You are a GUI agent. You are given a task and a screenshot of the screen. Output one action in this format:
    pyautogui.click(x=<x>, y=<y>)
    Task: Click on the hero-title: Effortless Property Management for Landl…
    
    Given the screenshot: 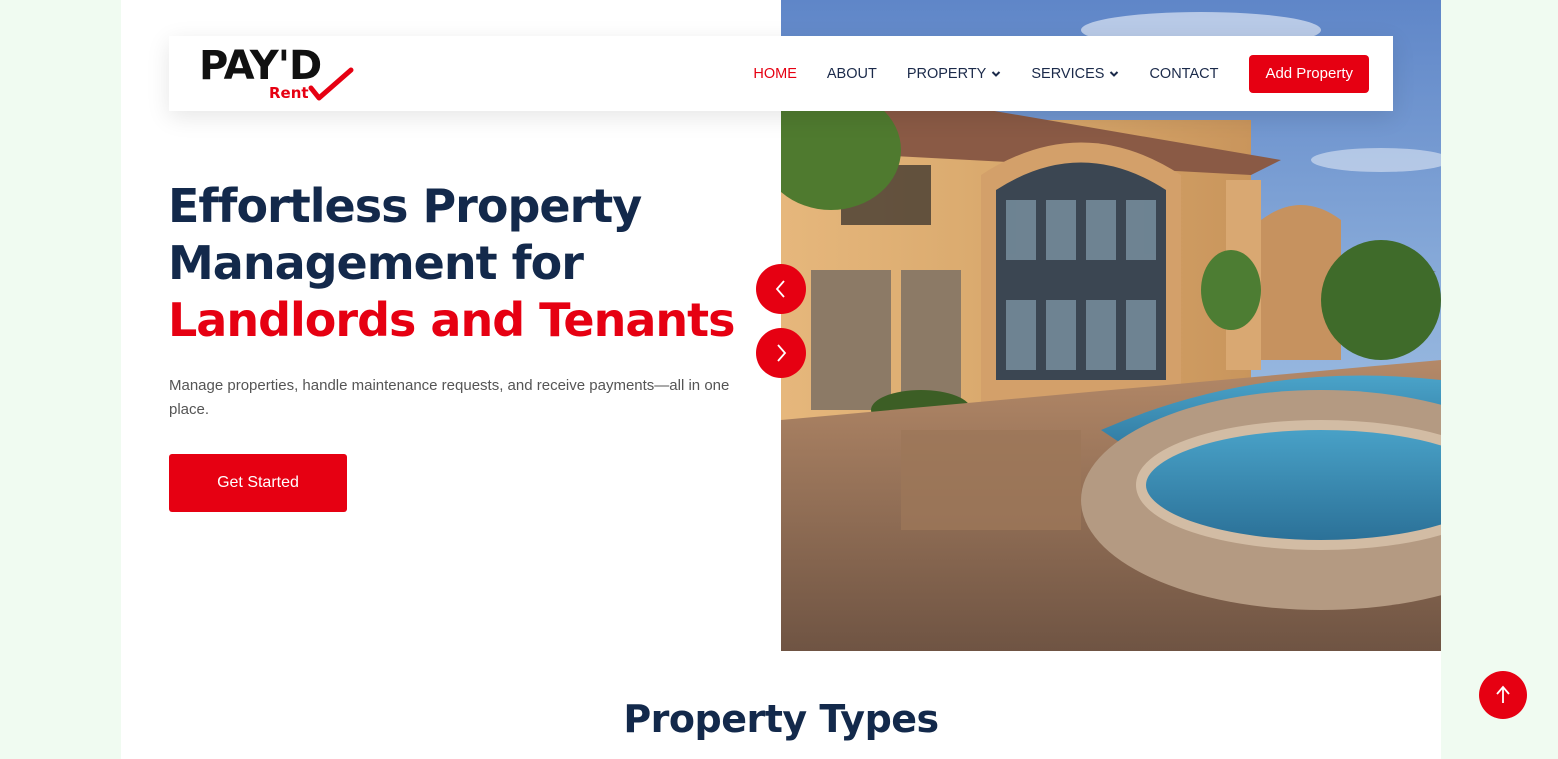 What is the action you would take?
    pyautogui.click(x=468, y=263)
    